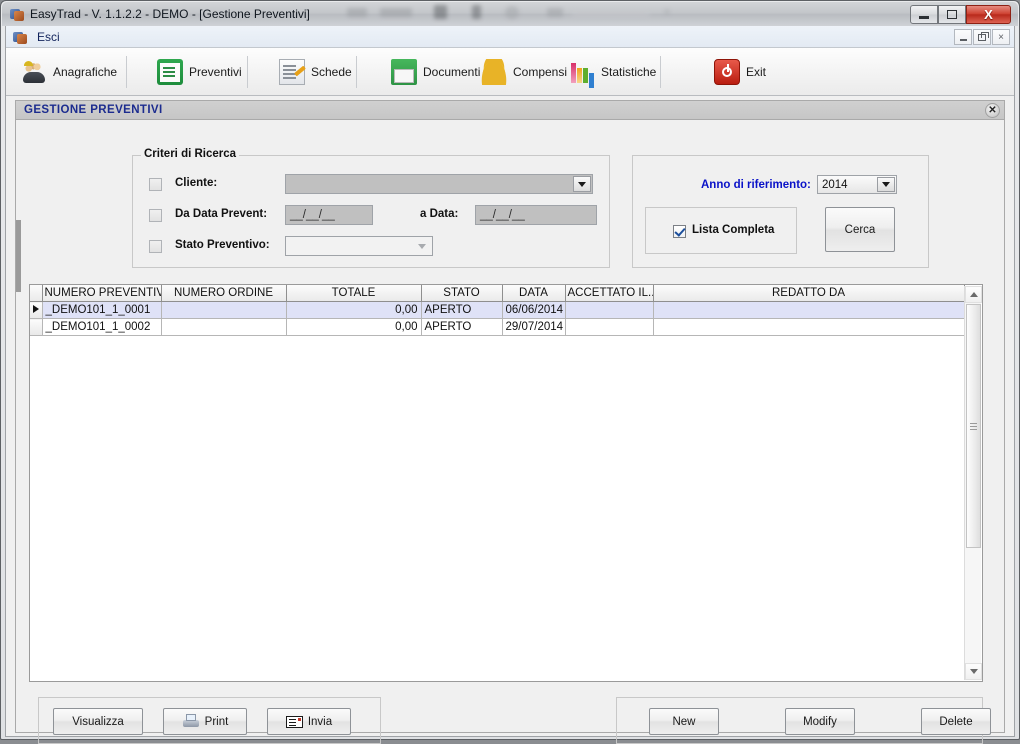 This screenshot has height=744, width=1020. Describe the element at coordinates (155, 184) in the screenshot. I see `cliente-checkbox` at that location.